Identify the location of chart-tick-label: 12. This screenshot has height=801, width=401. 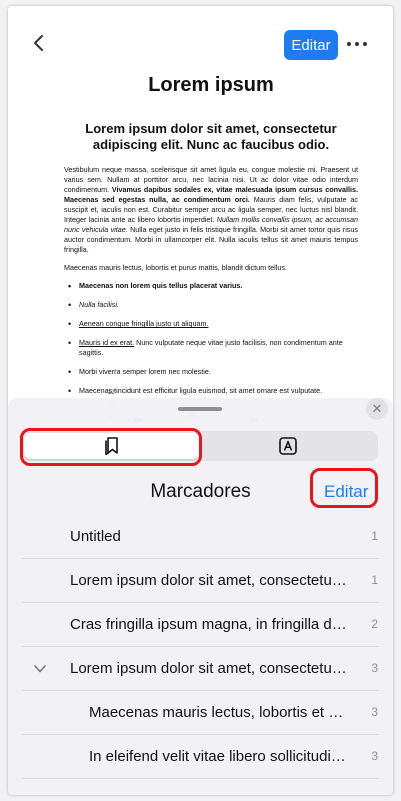
(111, 393).